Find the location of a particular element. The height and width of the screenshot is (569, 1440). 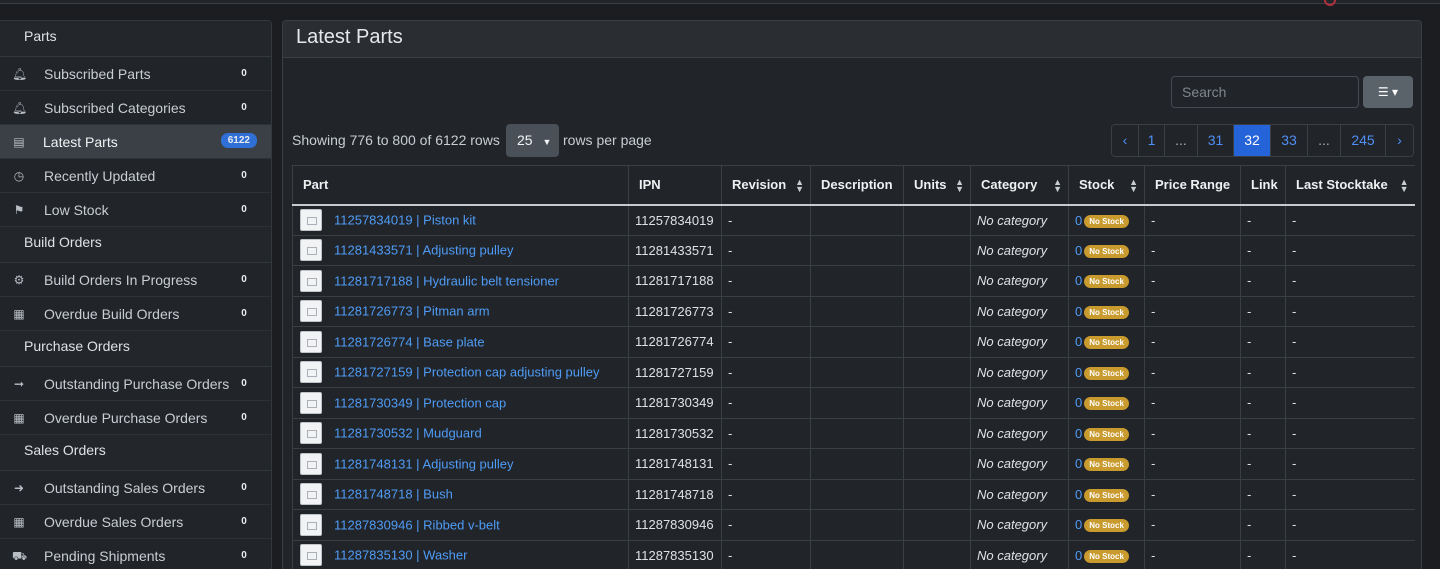

sidebar-item-label: Subscribed Categories is located at coordinates (115, 108).